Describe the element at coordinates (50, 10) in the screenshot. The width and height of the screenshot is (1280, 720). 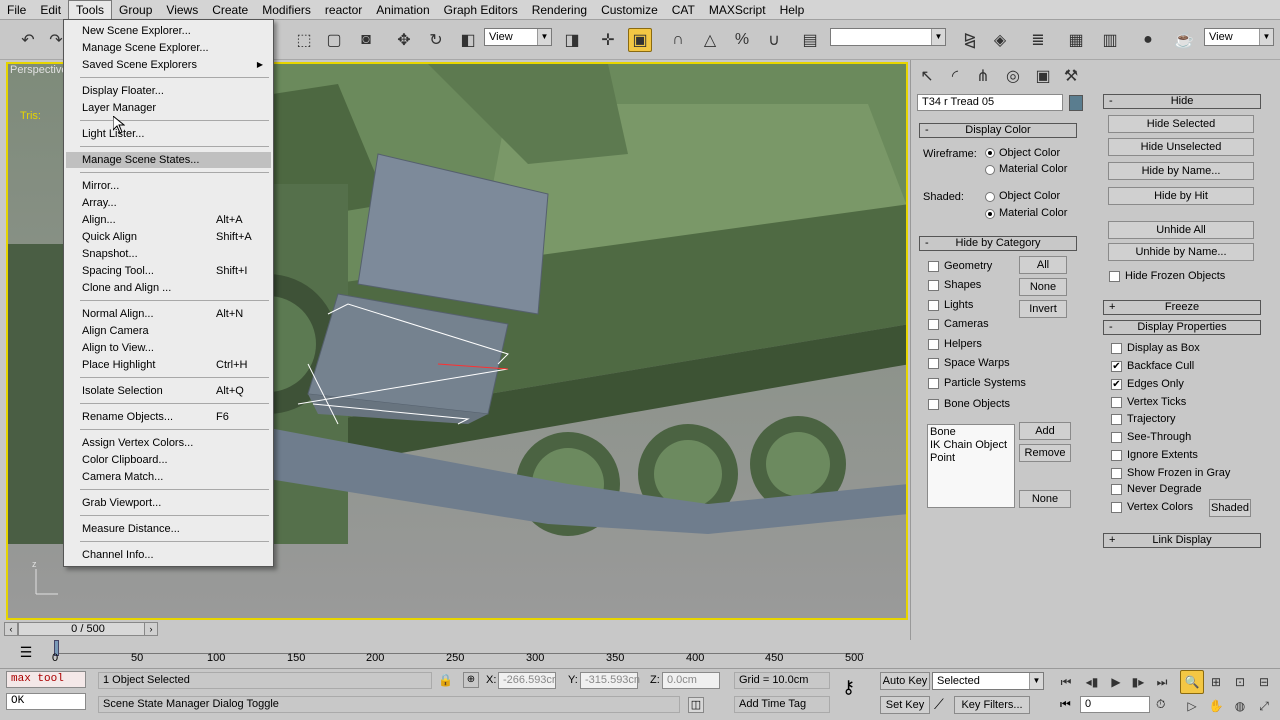
I see `menu-edit: Edit` at that location.